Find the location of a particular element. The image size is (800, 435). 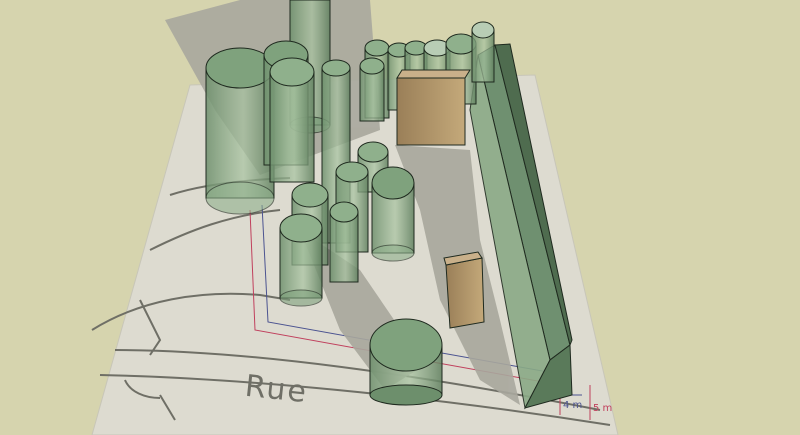

cylinder-front-left is located at coordinates (301, 260).